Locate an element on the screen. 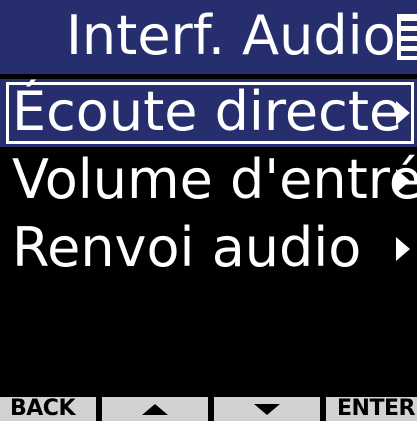  softkey-bar: BACK ENTER is located at coordinates (208, 409).